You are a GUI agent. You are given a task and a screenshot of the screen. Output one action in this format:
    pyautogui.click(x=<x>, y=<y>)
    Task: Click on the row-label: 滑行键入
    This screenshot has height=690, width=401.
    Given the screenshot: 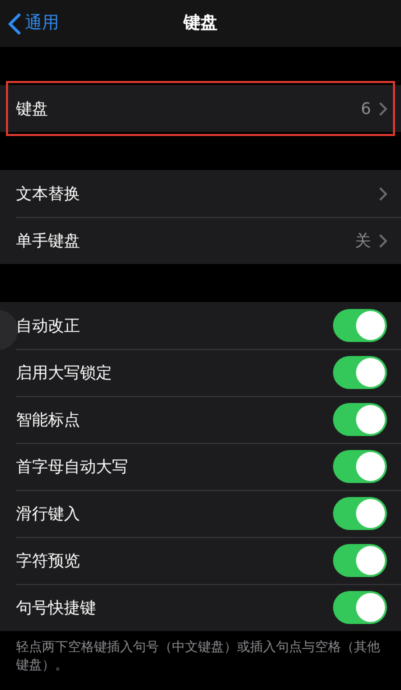 What is the action you would take?
    pyautogui.click(x=48, y=513)
    